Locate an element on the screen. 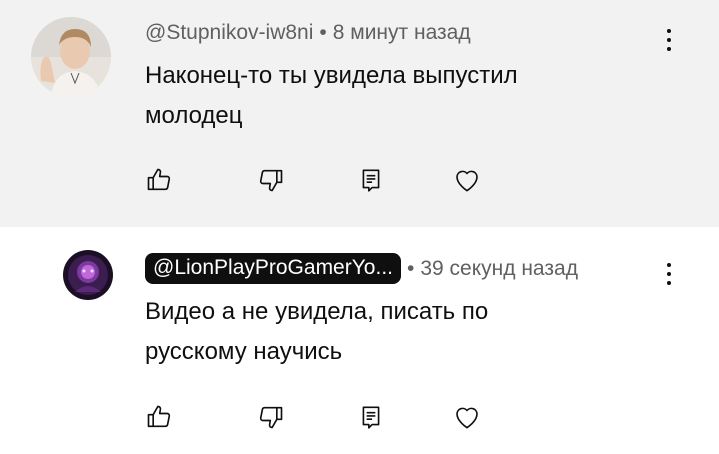 This screenshot has width=719, height=454. comment-text-line: русскому научись is located at coordinates (244, 351).